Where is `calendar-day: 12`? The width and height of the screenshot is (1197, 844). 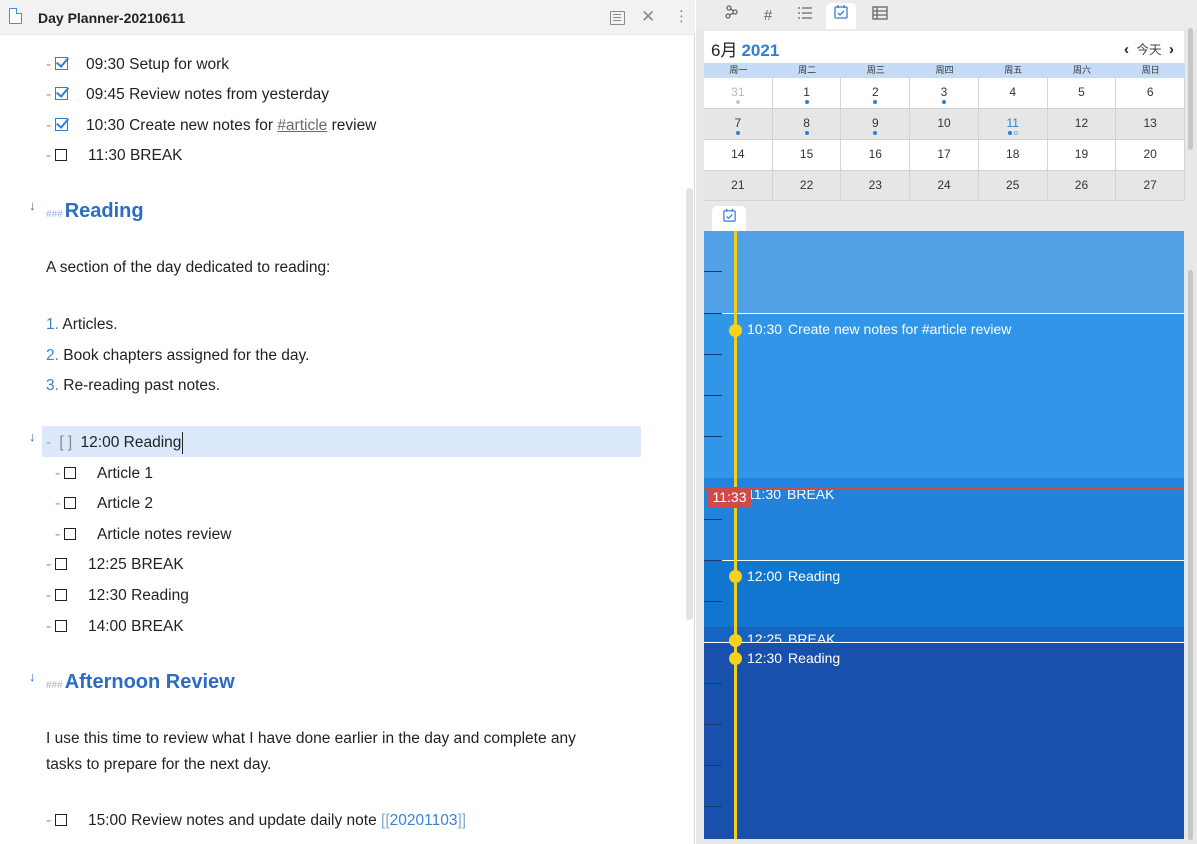
calendar-day: 12 is located at coordinates (1082, 124).